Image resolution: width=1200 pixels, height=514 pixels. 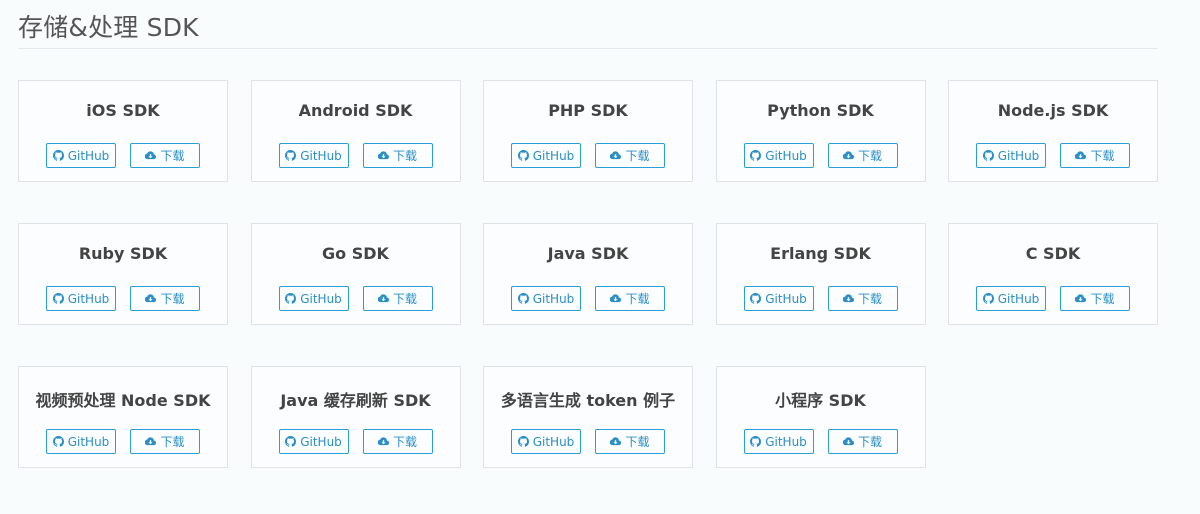 What do you see at coordinates (588, 48) in the screenshot?
I see `section-divider` at bounding box center [588, 48].